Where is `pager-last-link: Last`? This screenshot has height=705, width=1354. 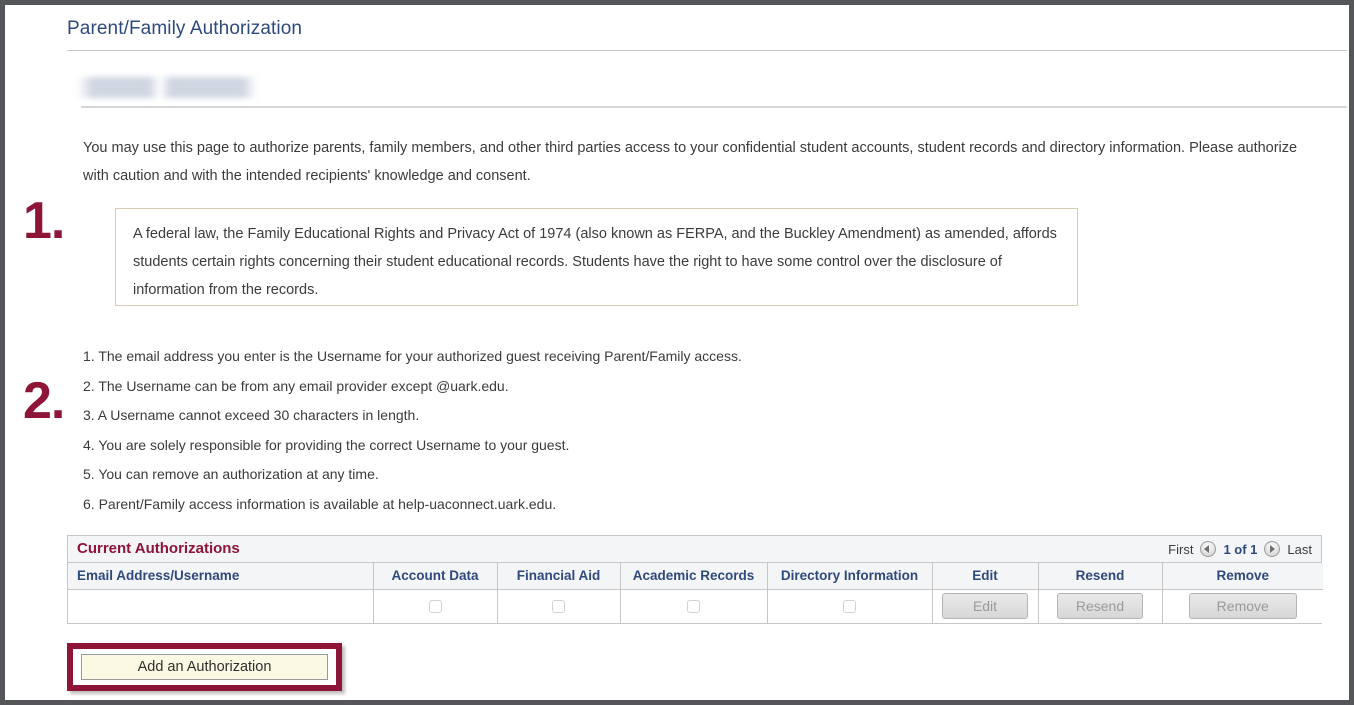 pager-last-link: Last is located at coordinates (1299, 549).